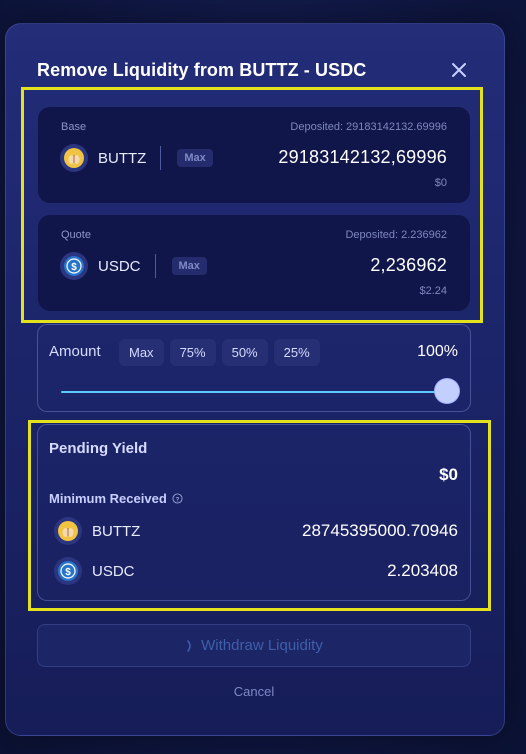  I want to click on dialog-title: Remove Liquidity from BUTTZ - USDC, so click(202, 70).